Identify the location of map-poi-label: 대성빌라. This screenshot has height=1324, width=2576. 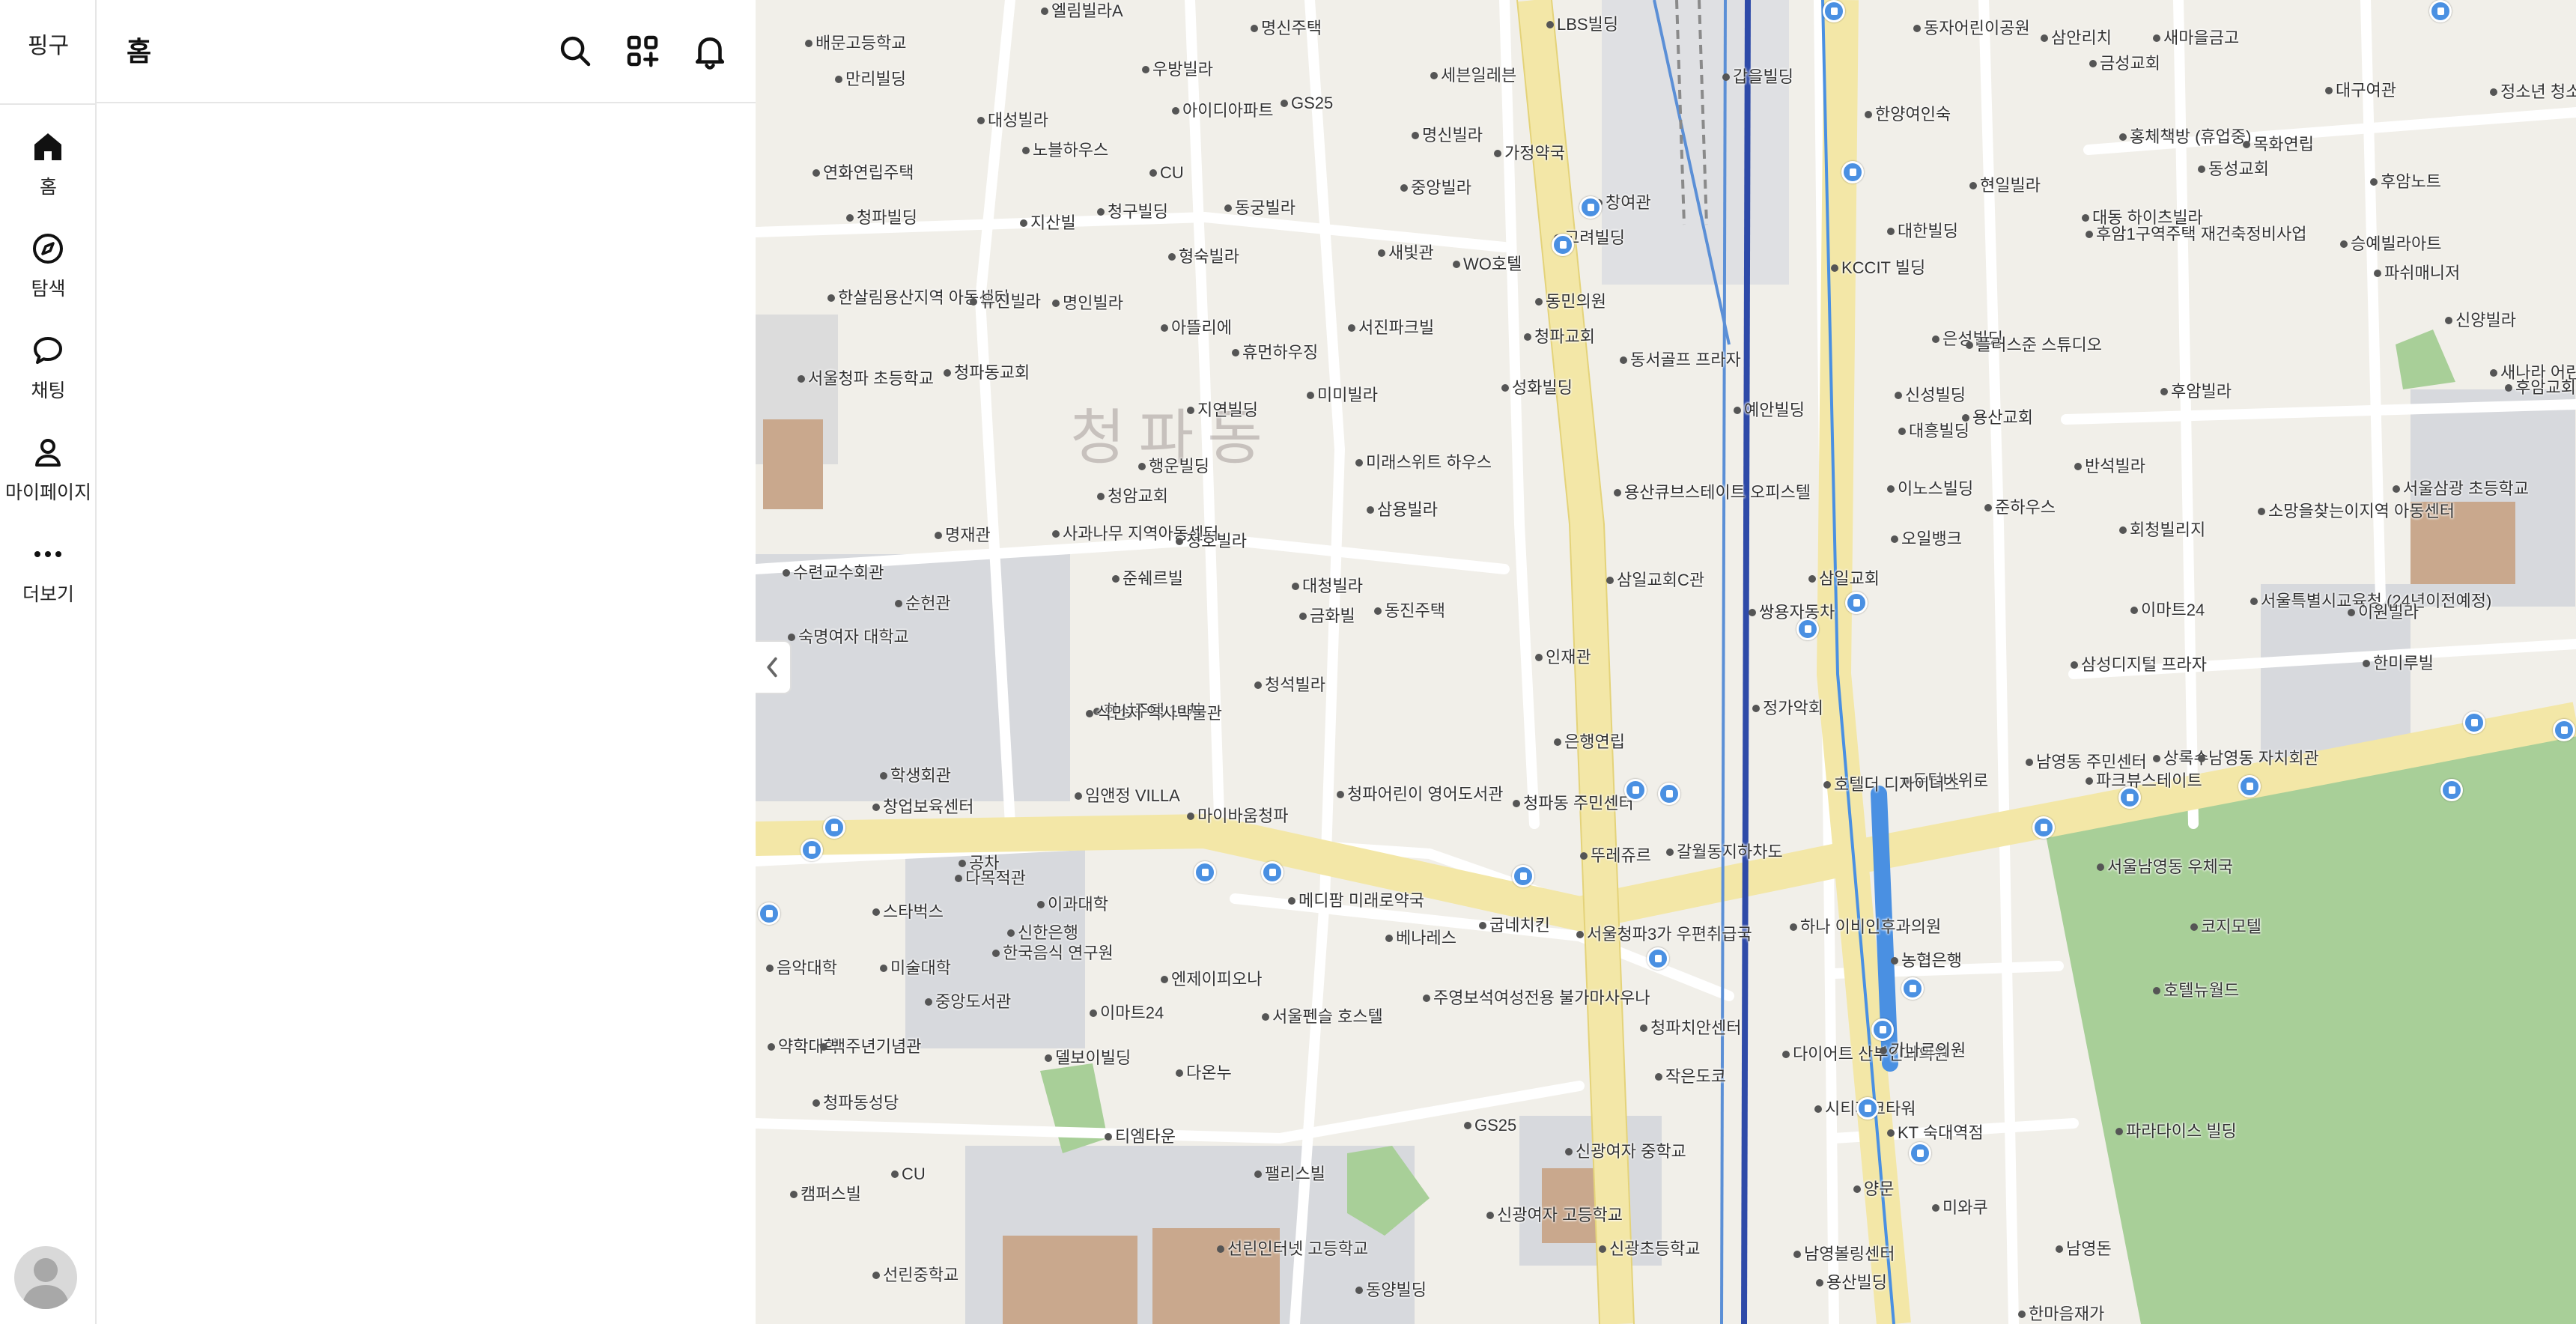
(1018, 120).